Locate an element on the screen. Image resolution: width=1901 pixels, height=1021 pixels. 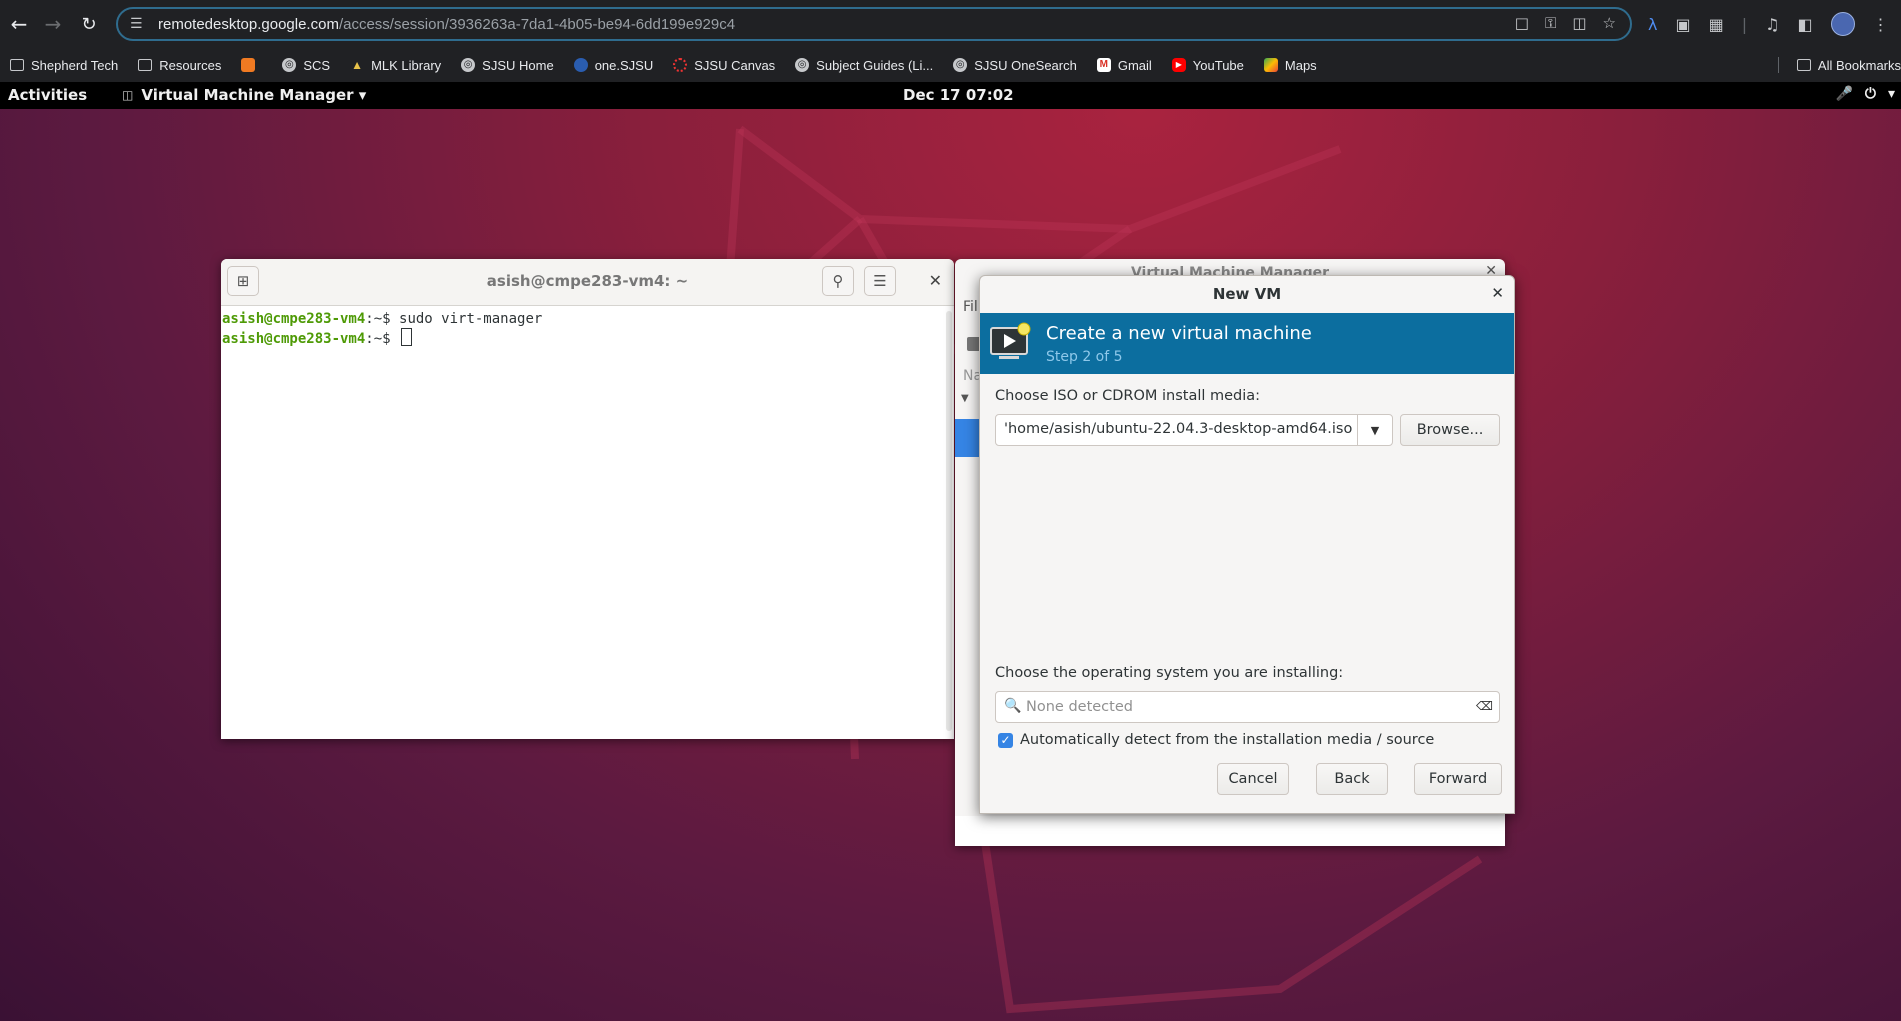
os-search-input: 🔍 None detected ⌫ is located at coordinates (1247, 707).